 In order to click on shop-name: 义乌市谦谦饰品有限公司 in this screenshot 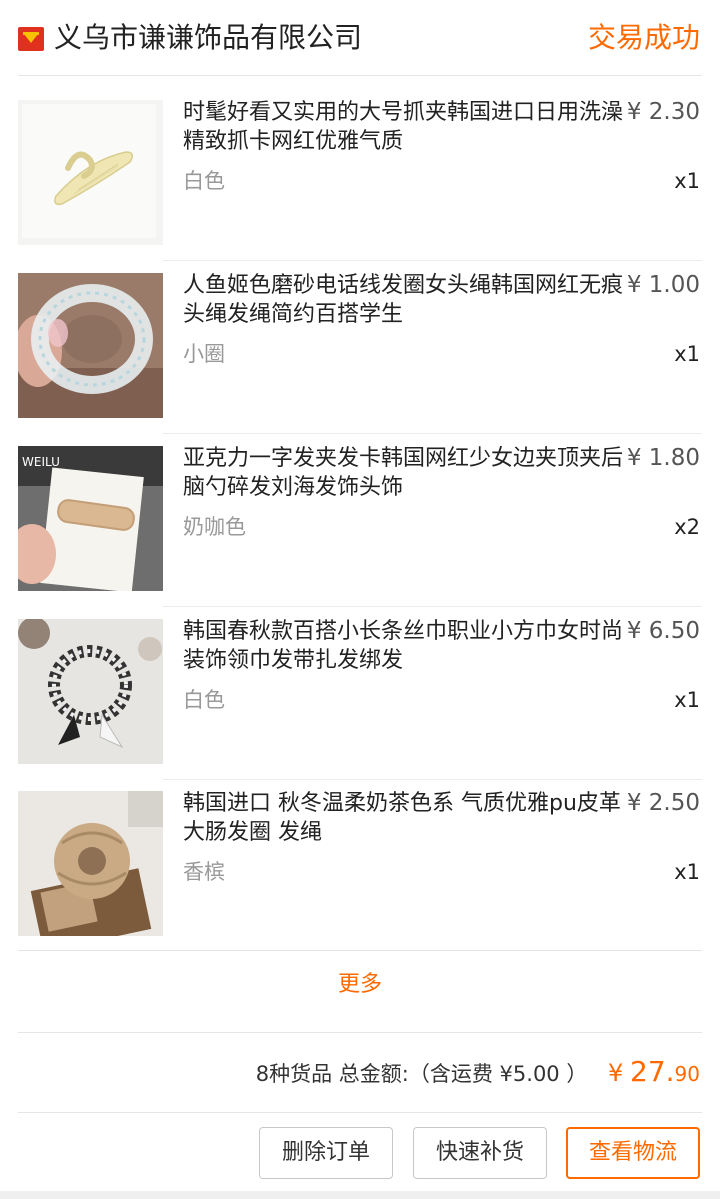, I will do `click(208, 38)`.